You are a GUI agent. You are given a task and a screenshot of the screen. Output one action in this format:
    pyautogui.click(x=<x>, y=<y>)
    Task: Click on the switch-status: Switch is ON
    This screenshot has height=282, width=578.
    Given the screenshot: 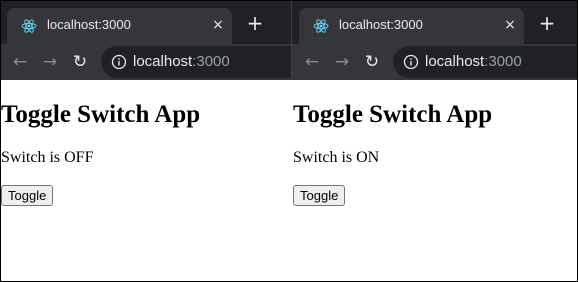 What is the action you would take?
    pyautogui.click(x=336, y=157)
    